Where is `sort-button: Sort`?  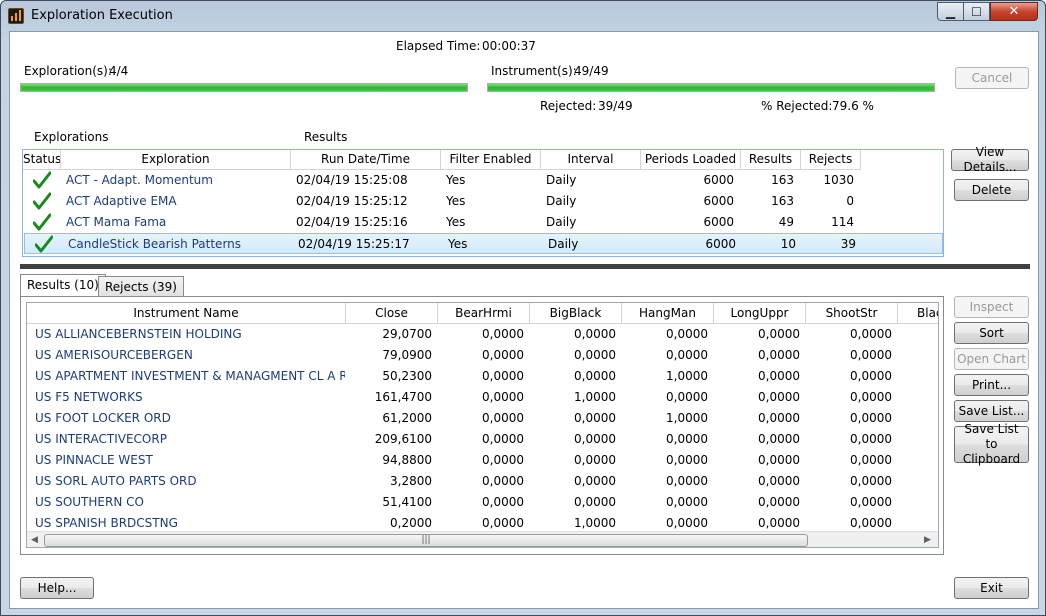 sort-button: Sort is located at coordinates (991, 333).